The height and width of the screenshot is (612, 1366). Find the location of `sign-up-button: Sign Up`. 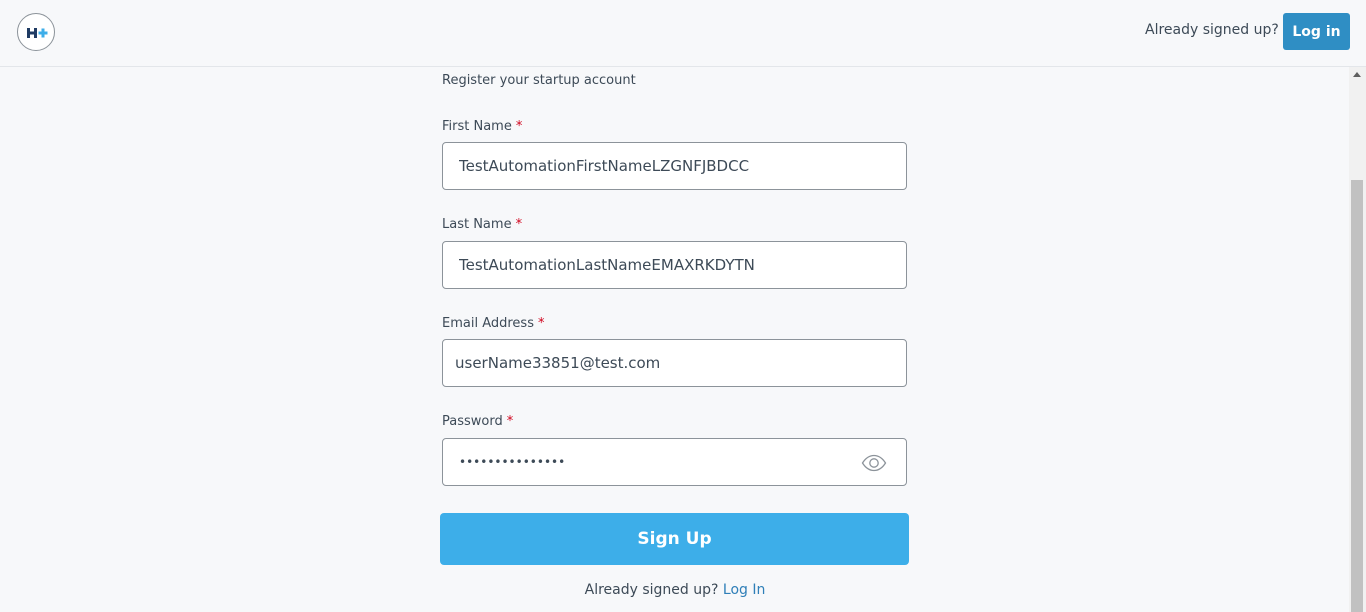

sign-up-button: Sign Up is located at coordinates (674, 539).